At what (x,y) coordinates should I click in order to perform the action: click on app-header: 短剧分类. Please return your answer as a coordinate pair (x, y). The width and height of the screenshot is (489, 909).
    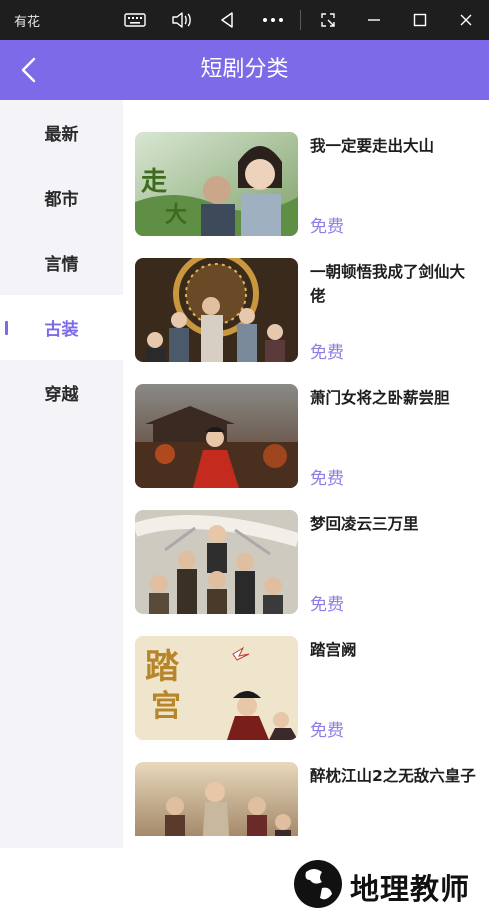
    Looking at the image, I should click on (244, 70).